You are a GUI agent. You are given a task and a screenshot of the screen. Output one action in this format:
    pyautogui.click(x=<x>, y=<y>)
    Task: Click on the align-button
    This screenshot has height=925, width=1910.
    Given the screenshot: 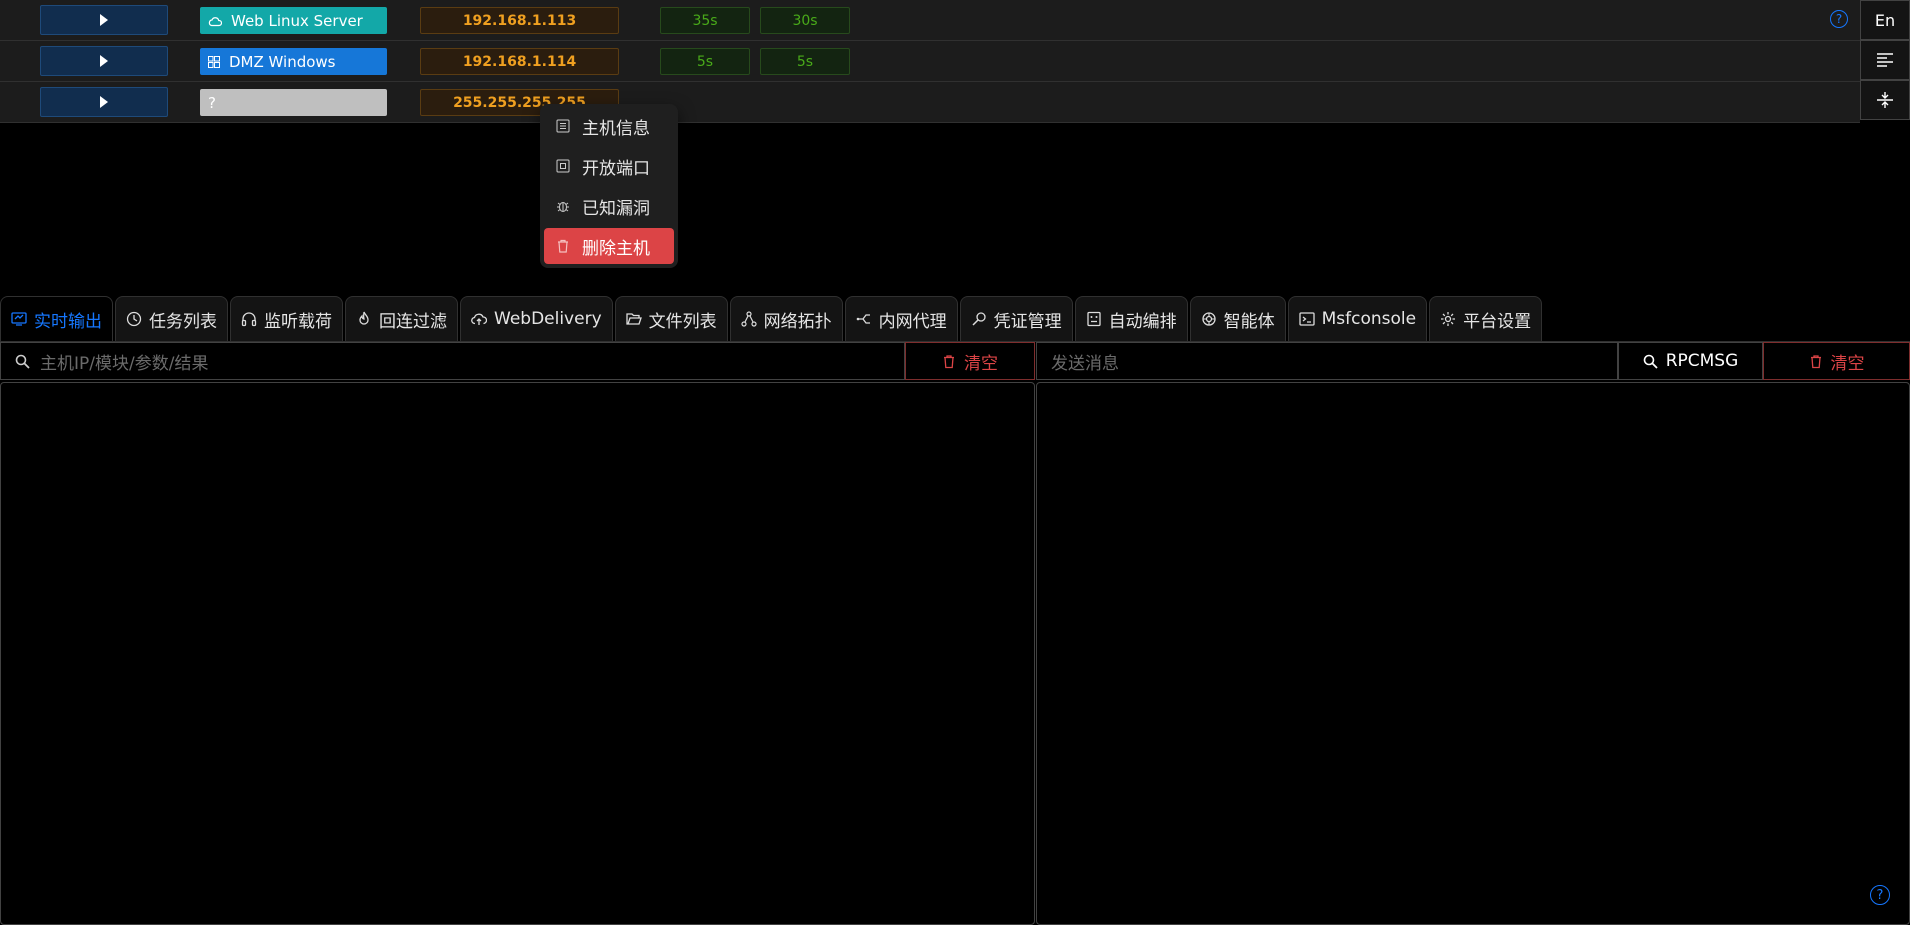 What is the action you would take?
    pyautogui.click(x=1885, y=60)
    